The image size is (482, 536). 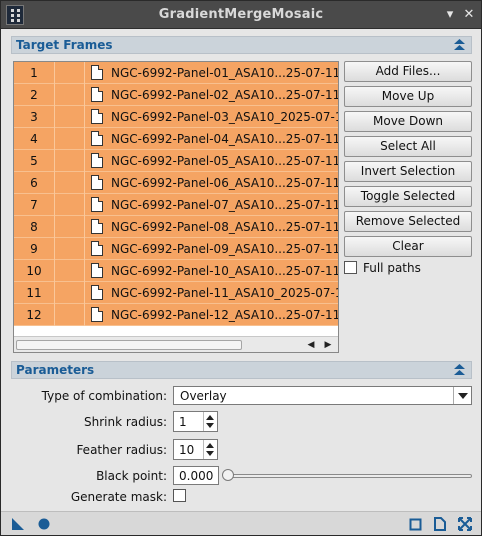 I want to click on full-paths-checkbox, so click(x=350, y=267).